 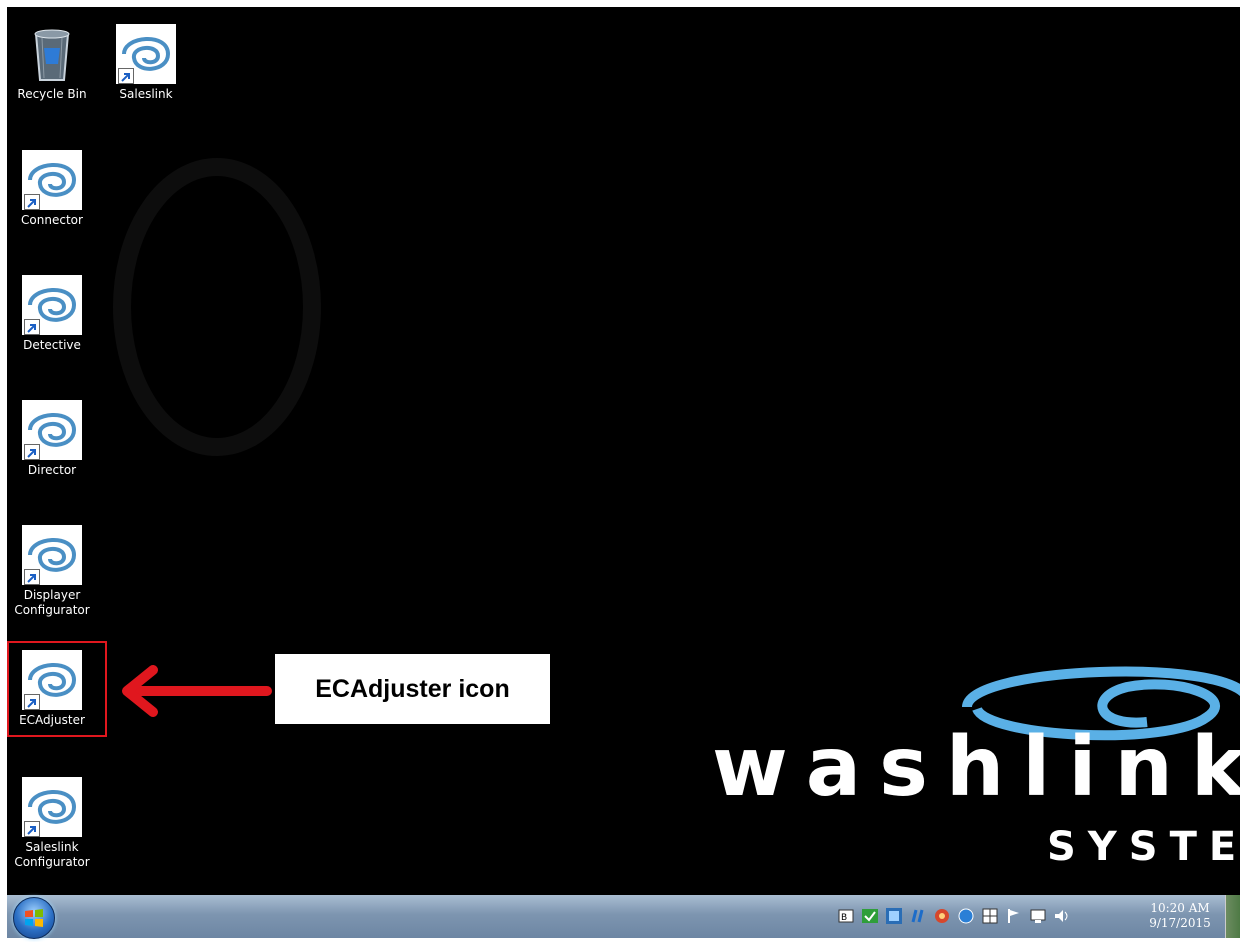 What do you see at coordinates (52, 602) in the screenshot?
I see `desktop-icon-label: Displayer Configurator` at bounding box center [52, 602].